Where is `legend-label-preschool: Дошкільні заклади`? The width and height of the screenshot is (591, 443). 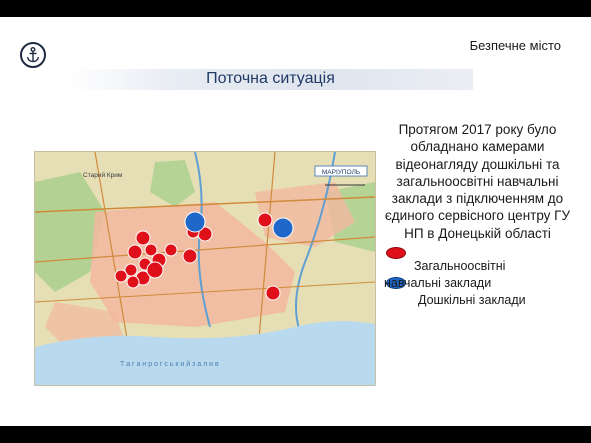 legend-label-preschool: Дошкільні заклади is located at coordinates (472, 300).